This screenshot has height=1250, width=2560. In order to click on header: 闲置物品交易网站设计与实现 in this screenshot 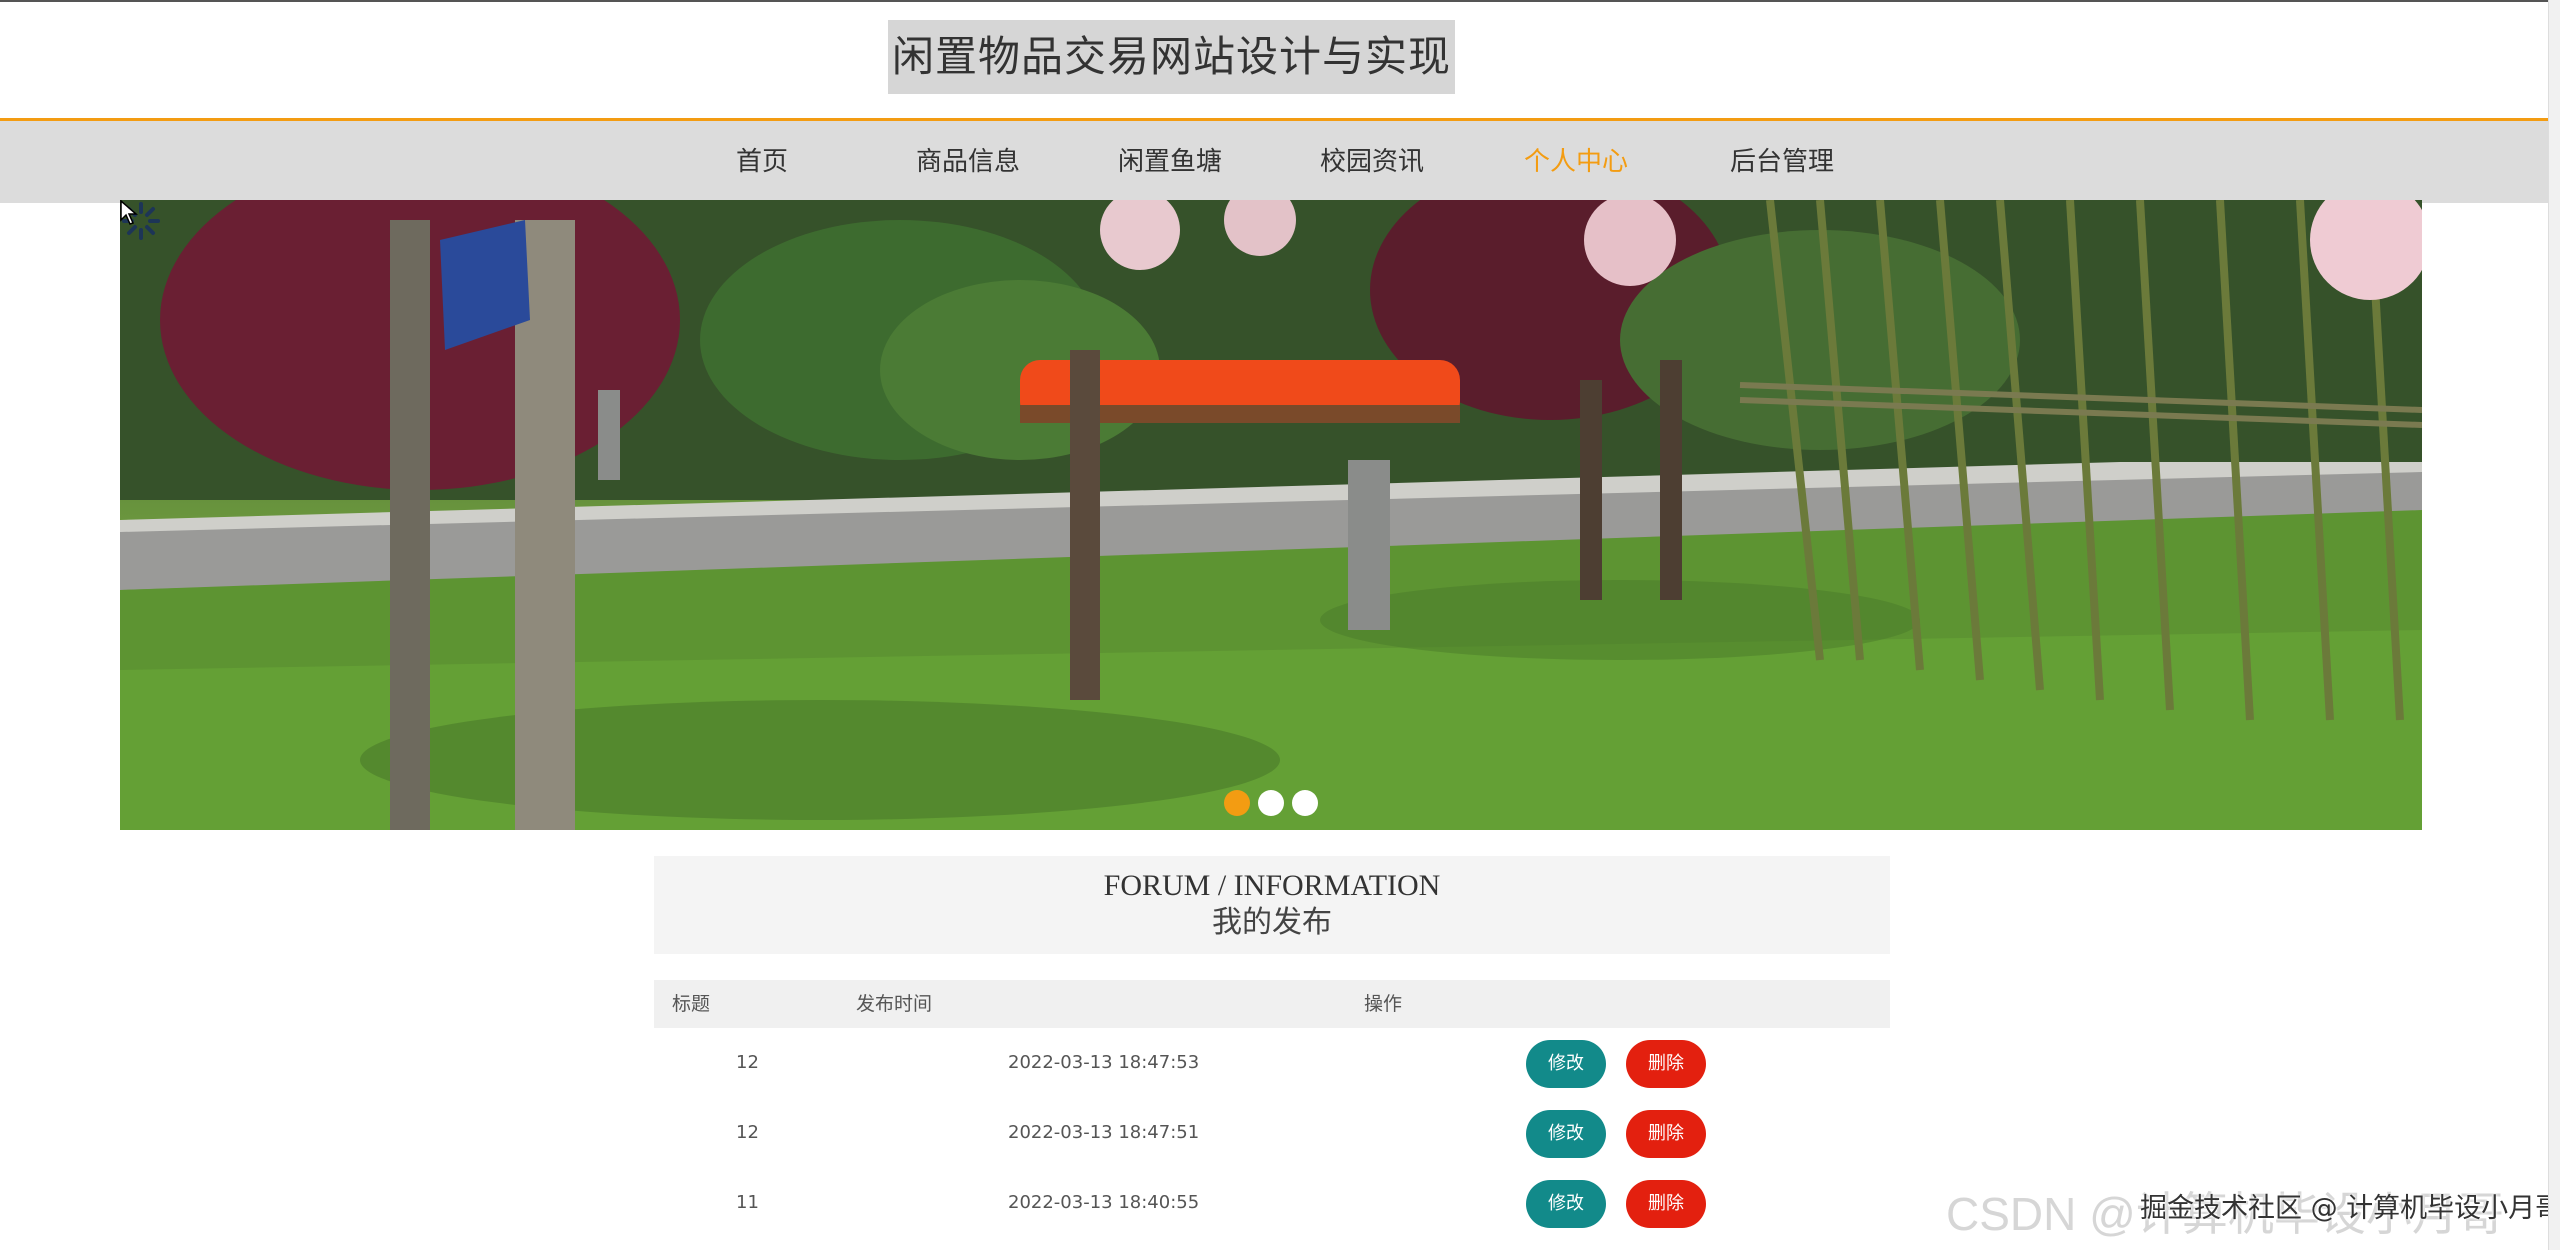, I will do `click(1274, 60)`.